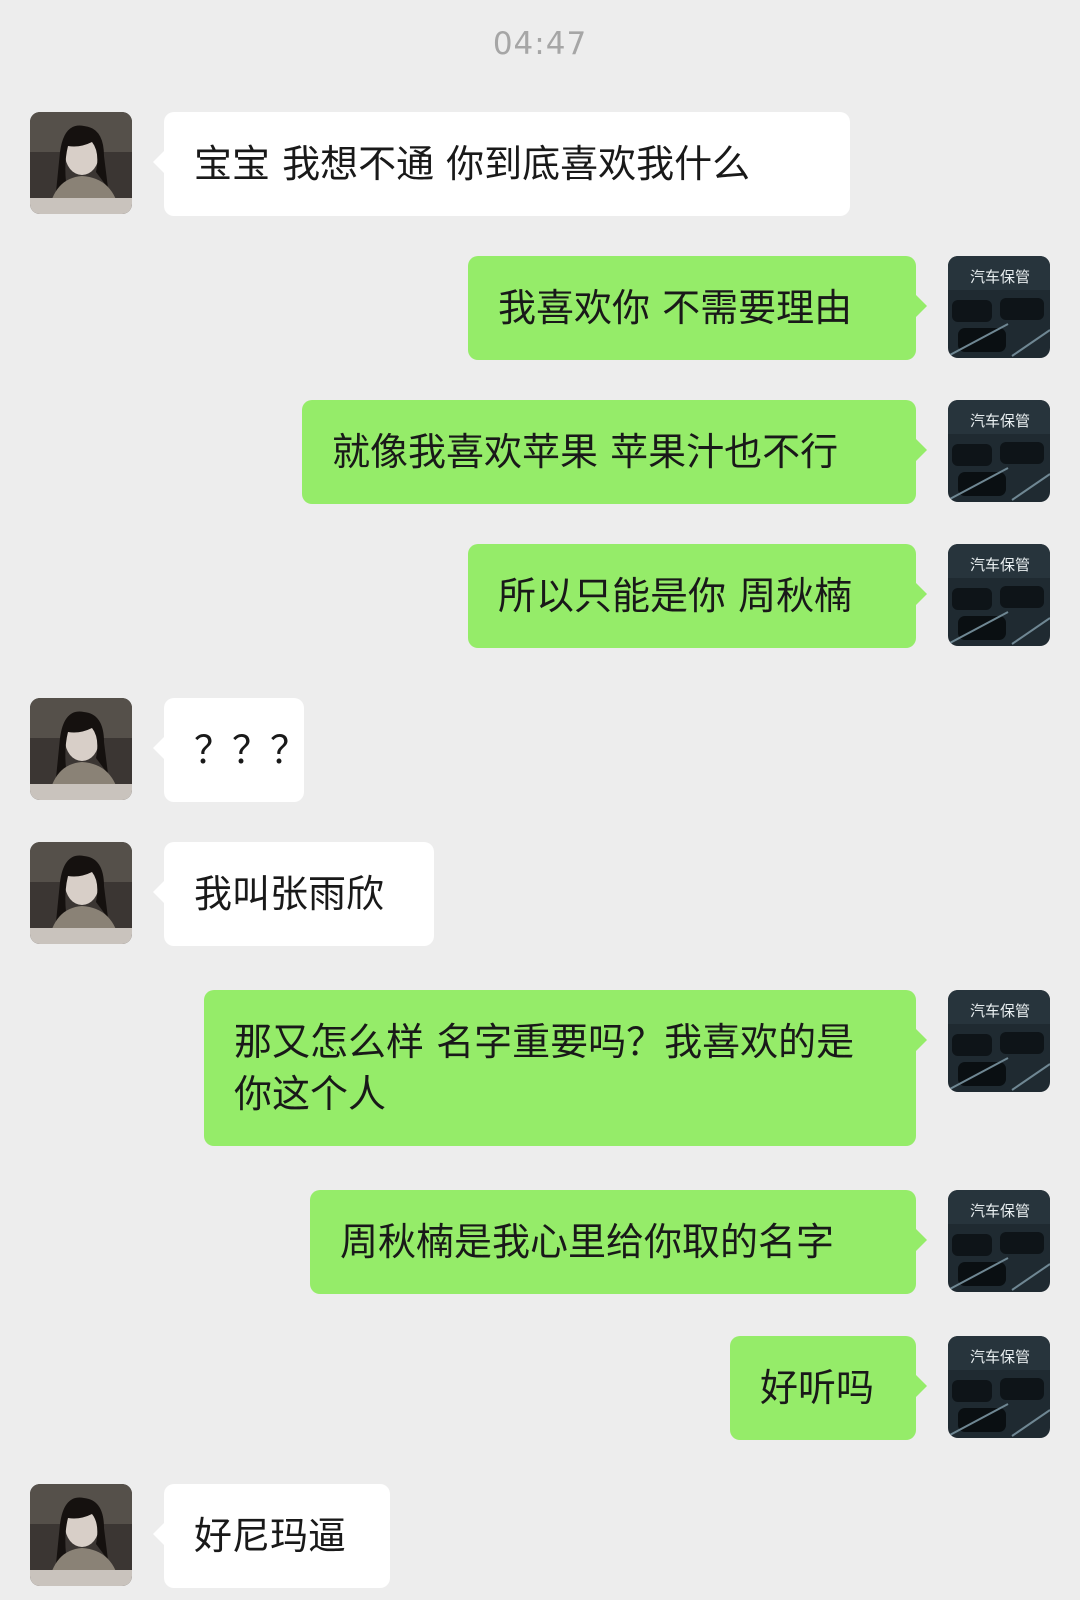 This screenshot has height=1600, width=1080. What do you see at coordinates (540, 1388) in the screenshot?
I see `message-row: 好听吗 汽车保管` at bounding box center [540, 1388].